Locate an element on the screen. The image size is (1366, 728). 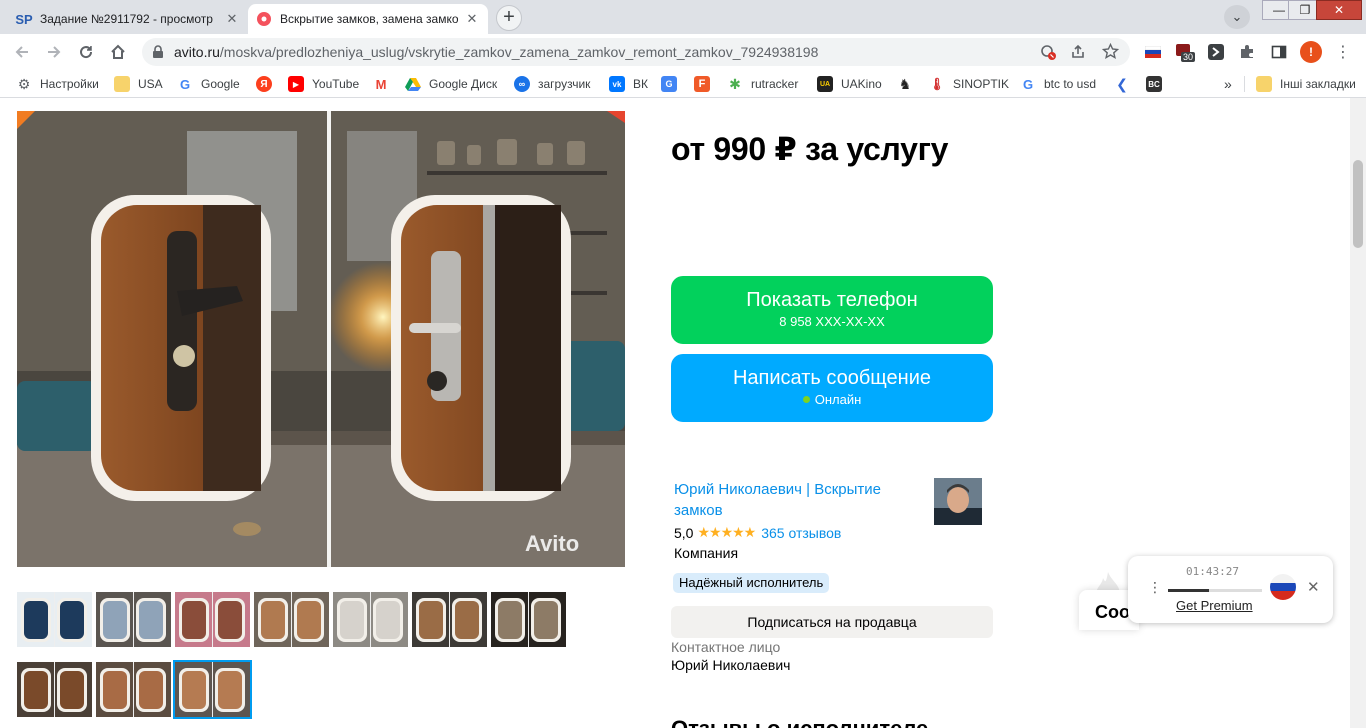
bookmark-chess: ♞ is located at coordinates (909, 84).